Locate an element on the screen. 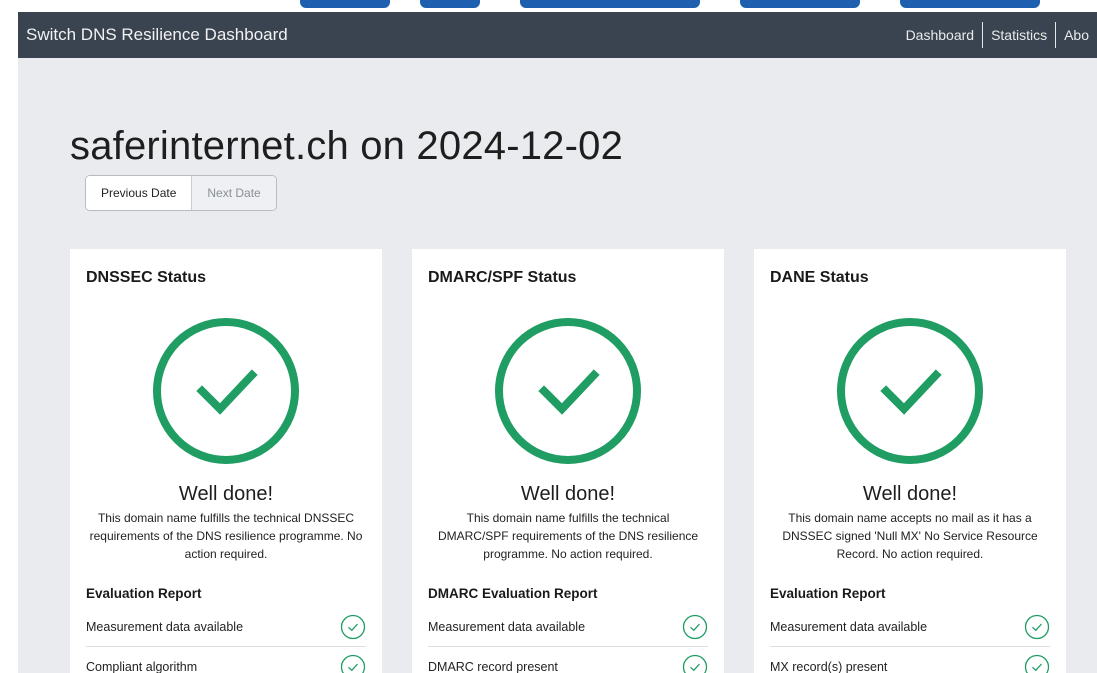  nav-link-dashboard: Dashboard is located at coordinates (940, 35).